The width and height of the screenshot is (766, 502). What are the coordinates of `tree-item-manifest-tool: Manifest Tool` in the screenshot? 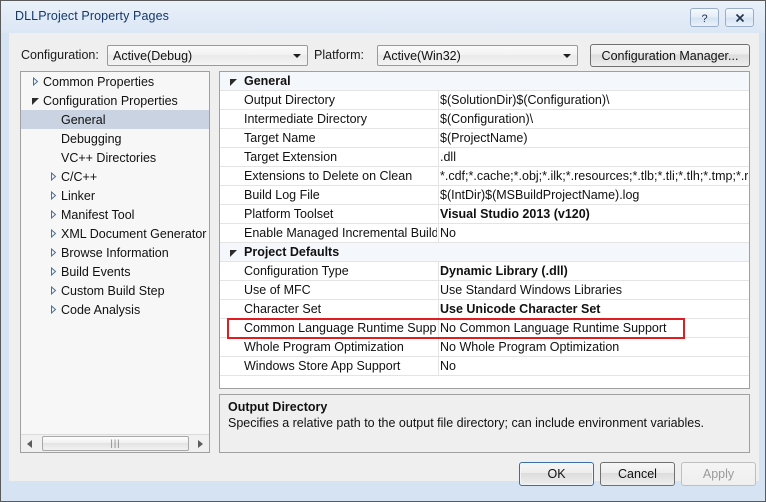 It's located at (115, 214).